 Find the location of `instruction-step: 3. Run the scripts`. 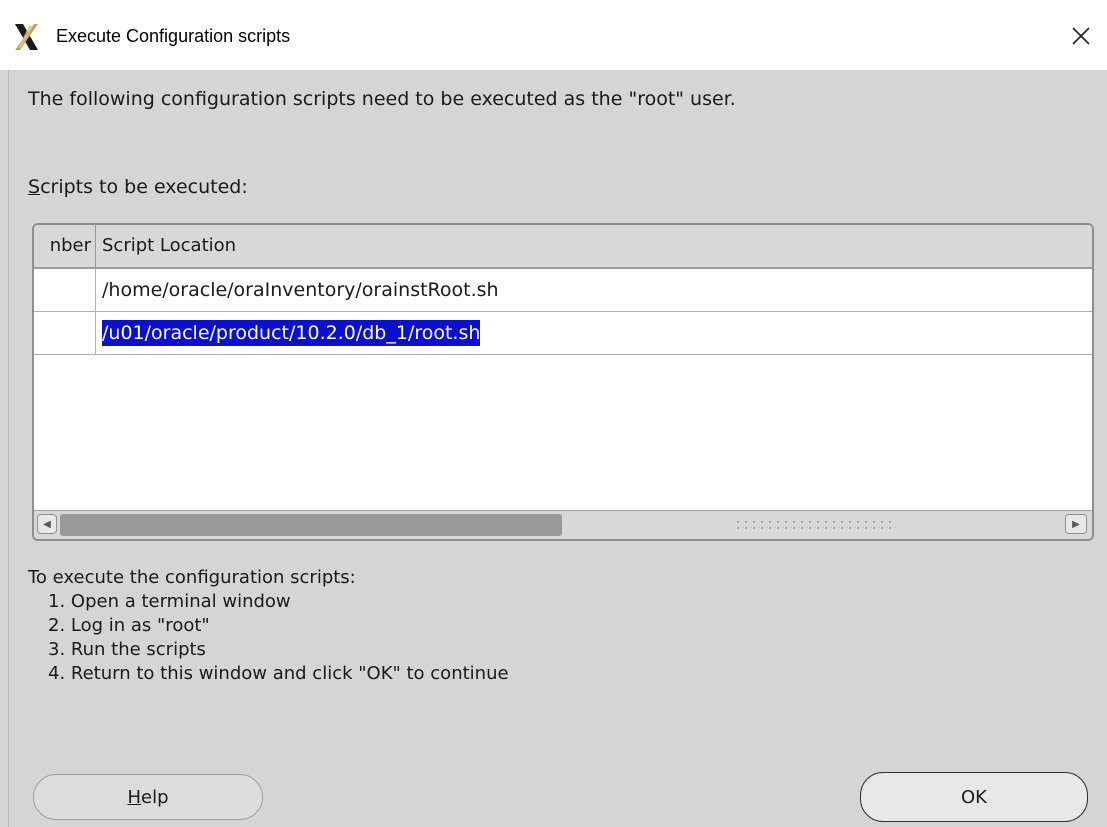

instruction-step: 3. Run the scripts is located at coordinates (127, 649).